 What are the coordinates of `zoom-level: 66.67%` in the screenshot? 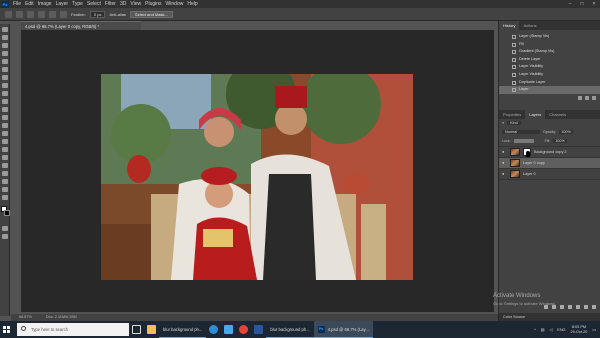 It's located at (25, 317).